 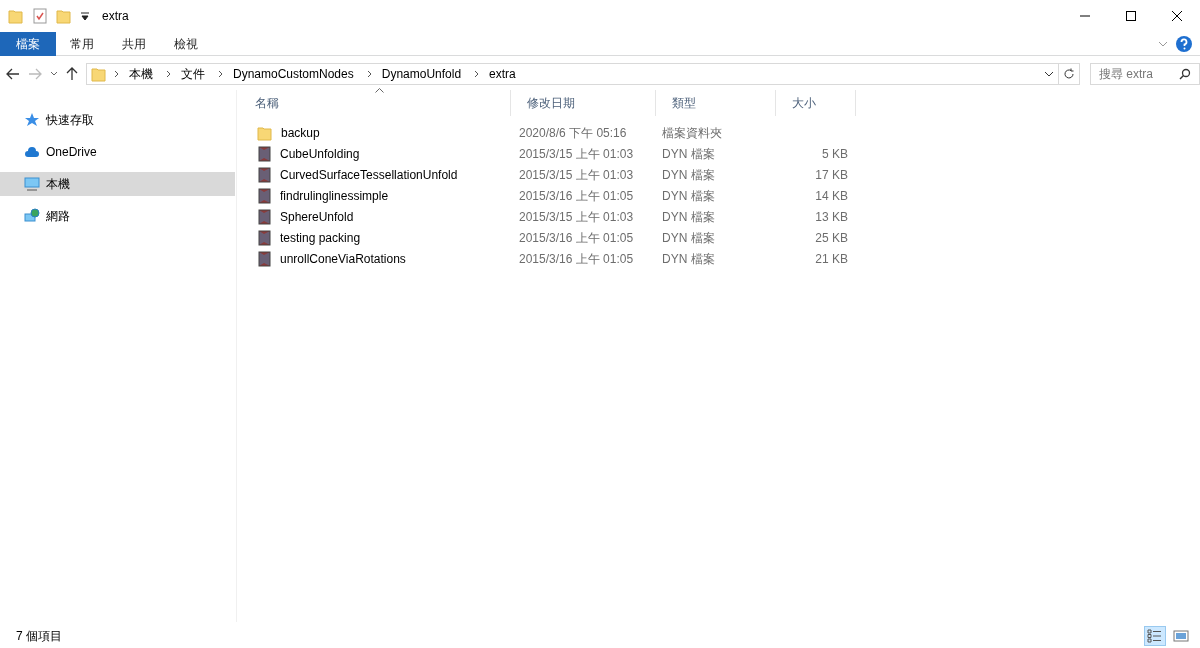 I want to click on size-cell-text: 5 KB, so click(x=834, y=154).